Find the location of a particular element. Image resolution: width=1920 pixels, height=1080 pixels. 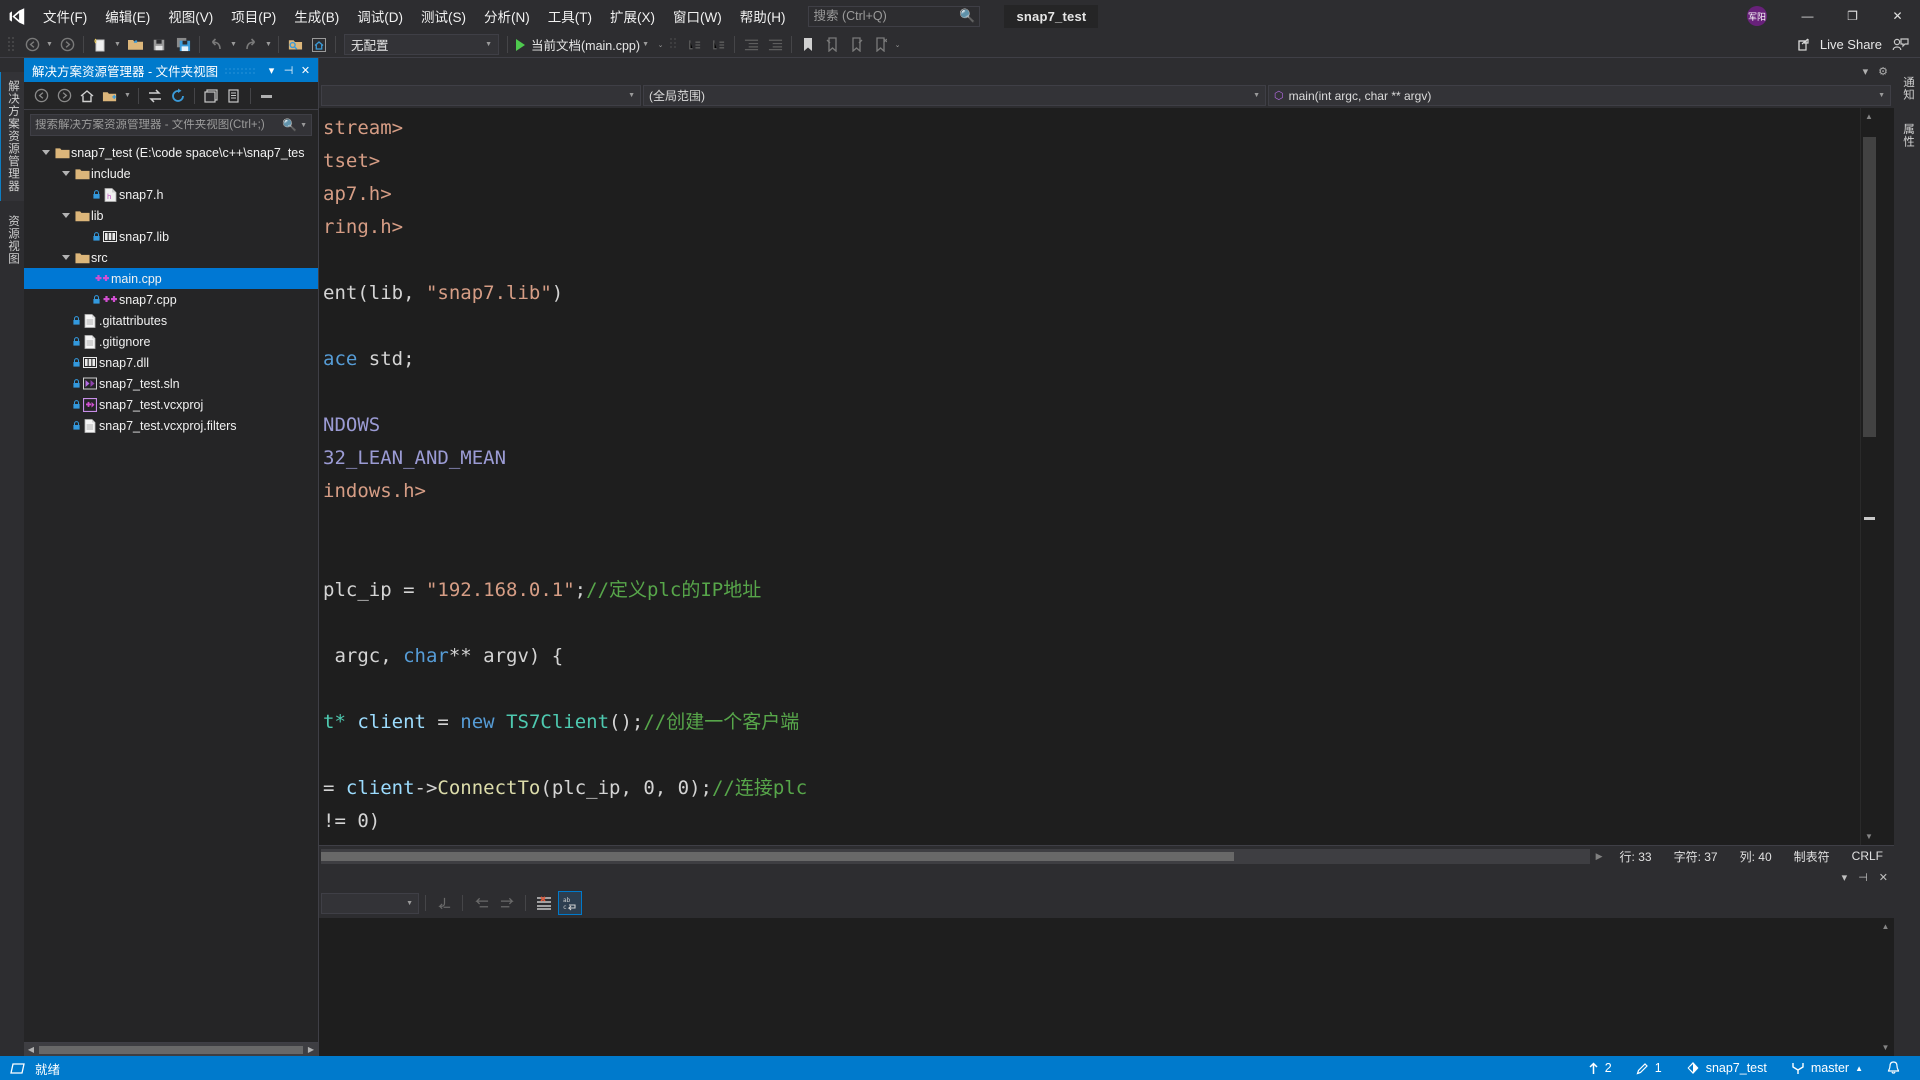

save-icon is located at coordinates (159, 45).